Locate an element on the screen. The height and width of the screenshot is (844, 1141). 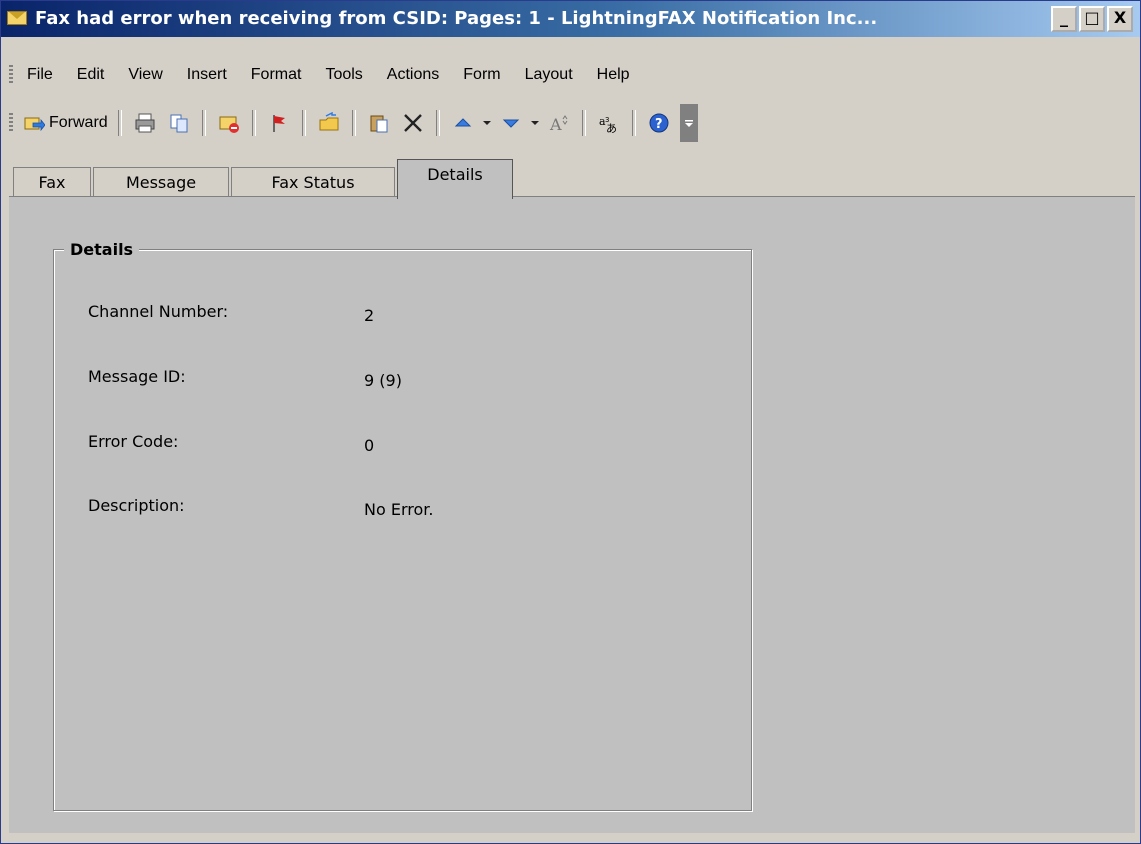
menu-format: Format is located at coordinates (276, 75).